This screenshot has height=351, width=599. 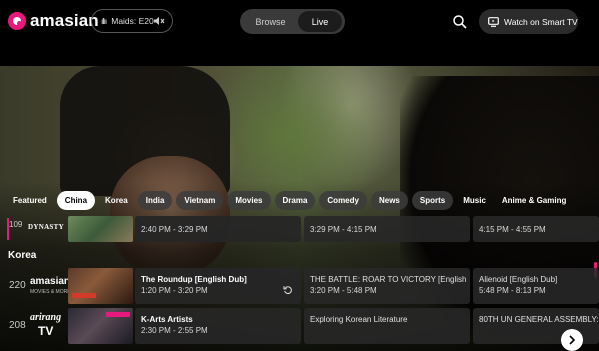 What do you see at coordinates (249, 200) in the screenshot?
I see `chip-movies: Movies` at bounding box center [249, 200].